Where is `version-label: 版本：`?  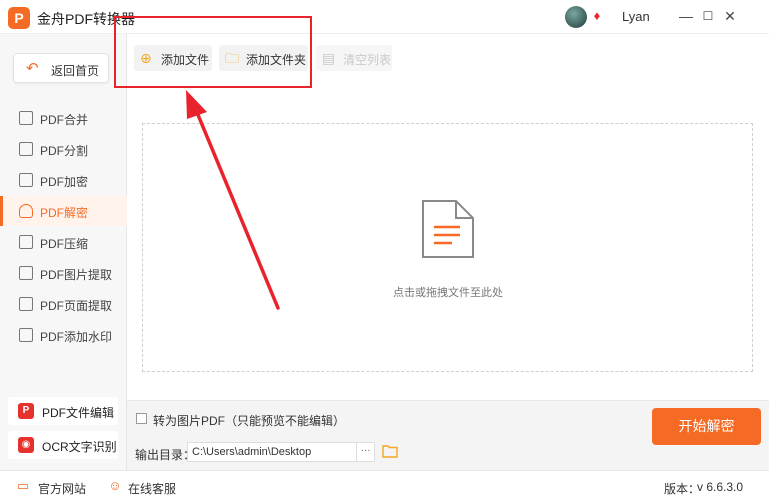
version-label: 版本： is located at coordinates (682, 489).